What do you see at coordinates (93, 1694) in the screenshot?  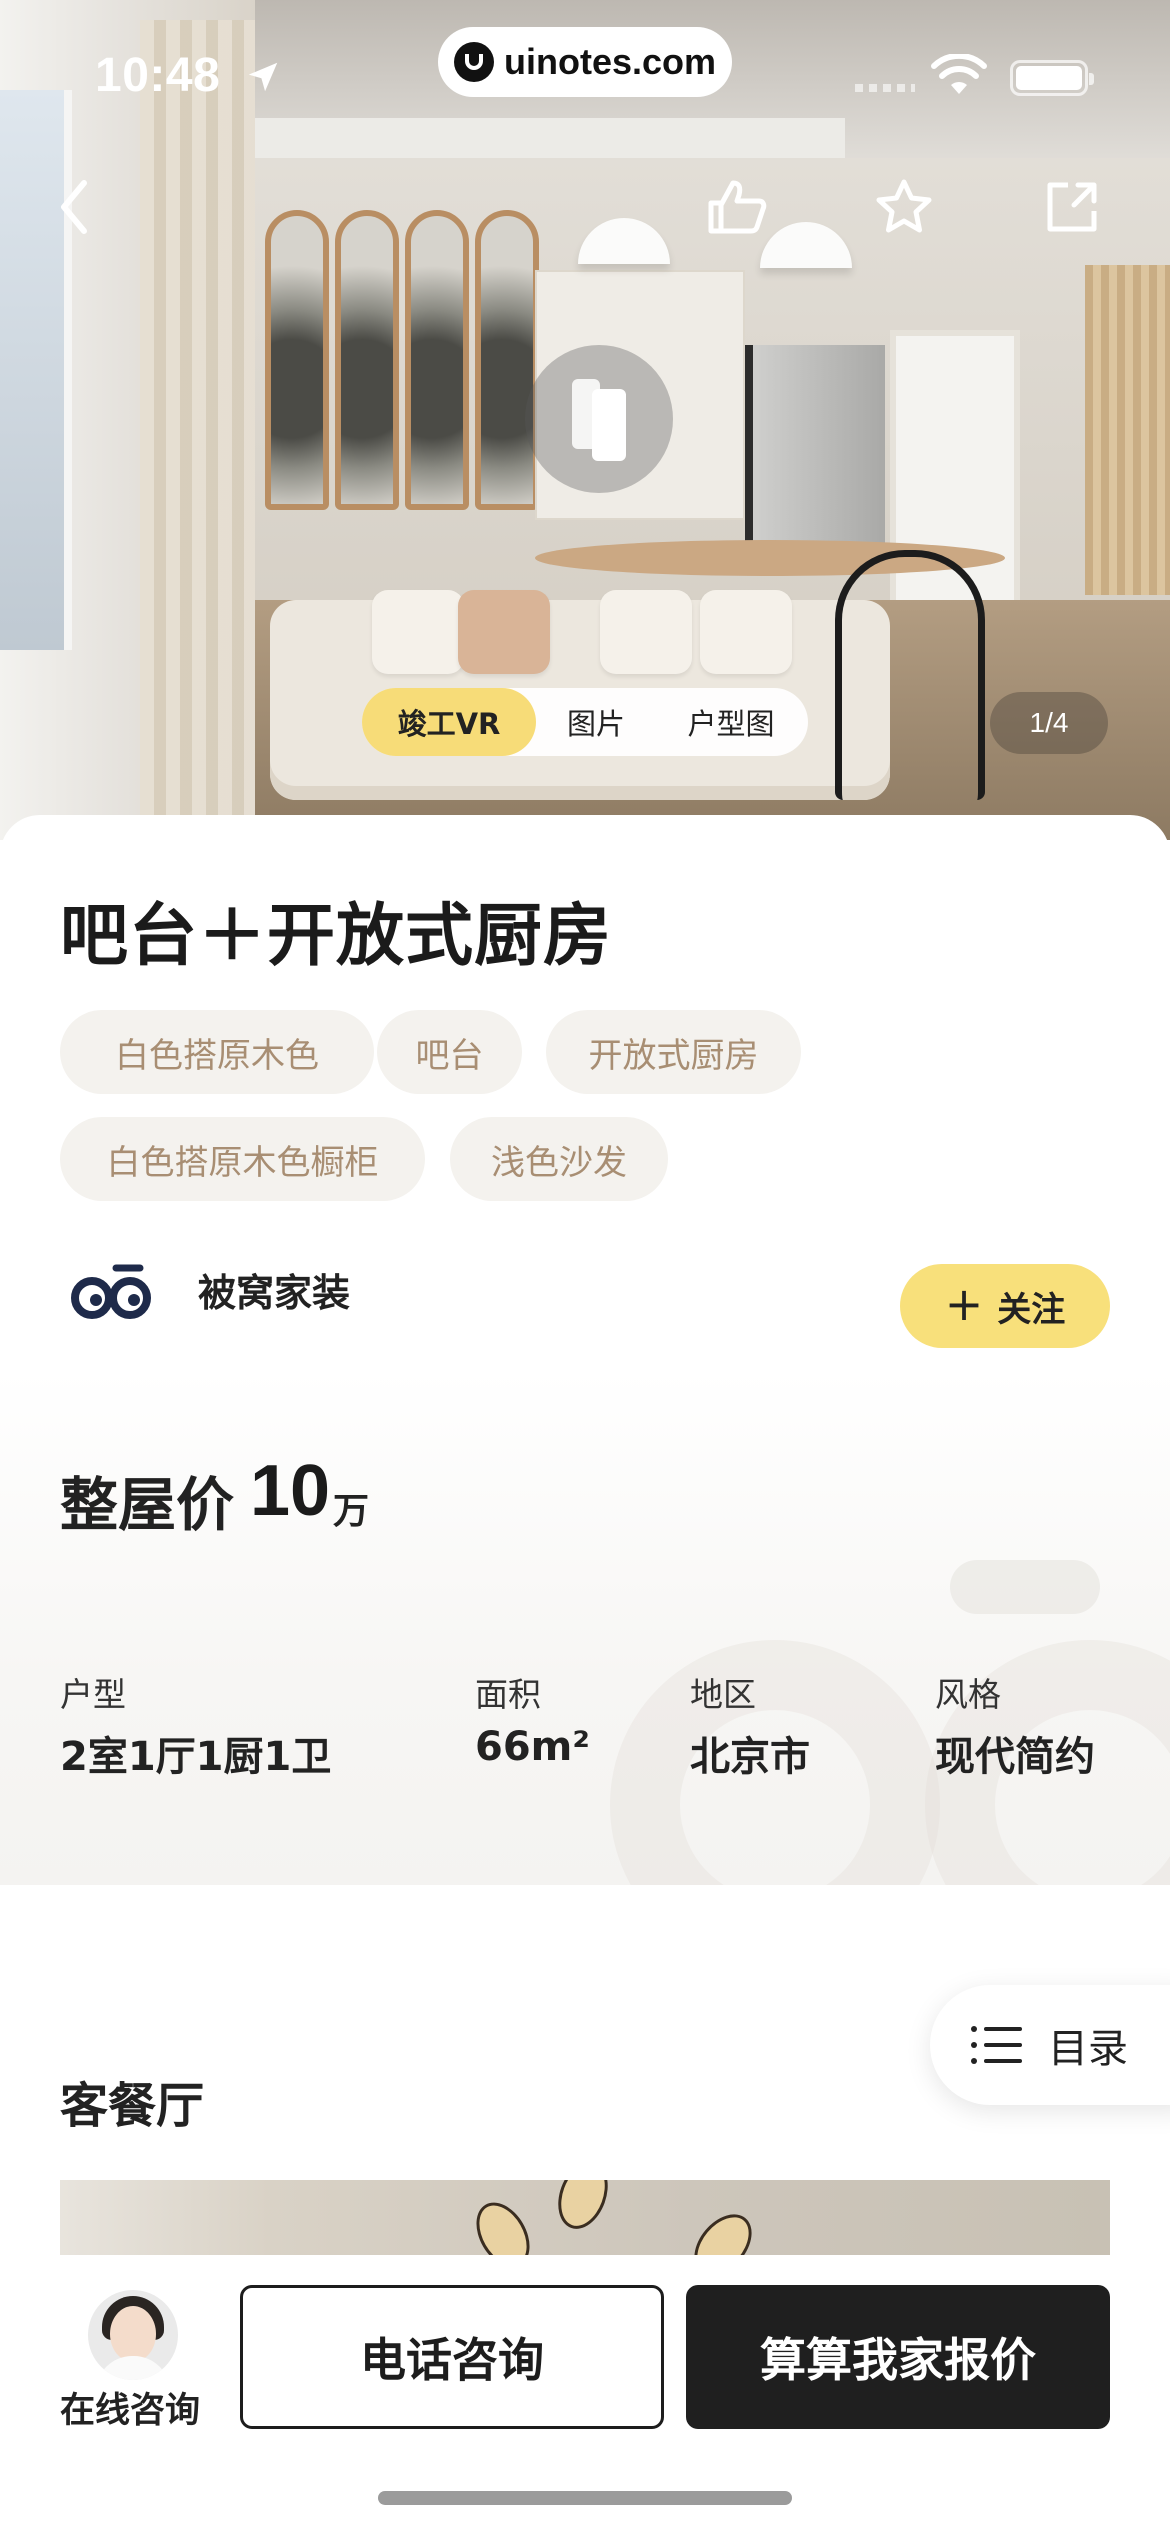 I see `spec-label-layout: 户型` at bounding box center [93, 1694].